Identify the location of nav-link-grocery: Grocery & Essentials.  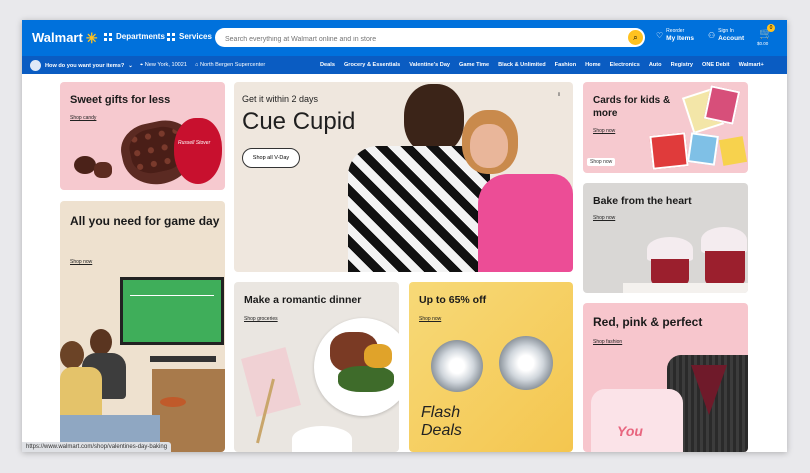
(372, 65).